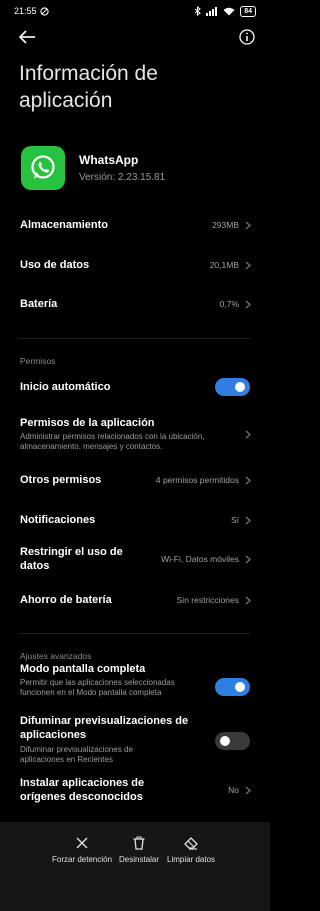 This screenshot has width=320, height=911. What do you see at coordinates (191, 843) in the screenshot?
I see `eraser-icon` at bounding box center [191, 843].